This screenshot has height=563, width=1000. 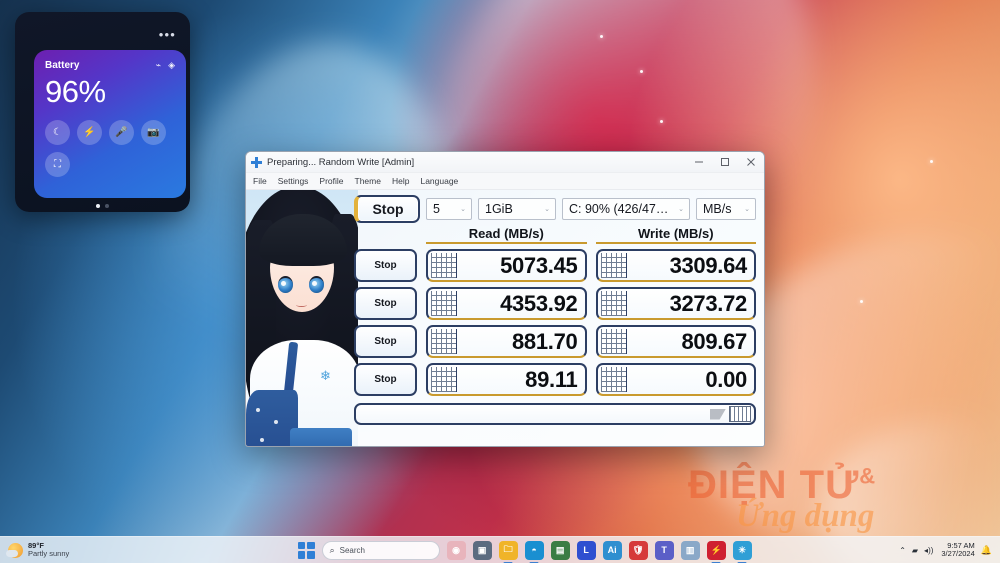 I want to click on row-stop-button-2: Stop, so click(x=385, y=303).